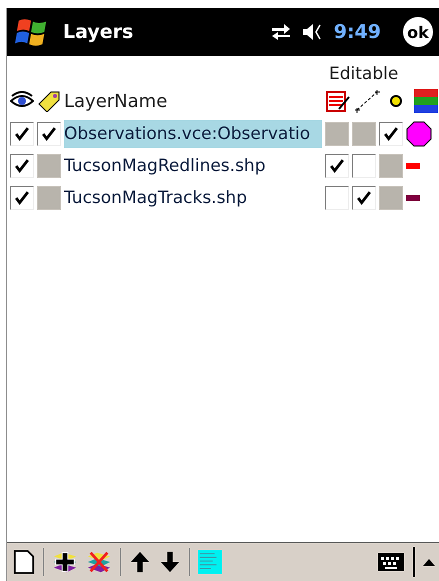 Image resolution: width=439 pixels, height=581 pixels. What do you see at coordinates (98, 32) in the screenshot?
I see `window-title: Layers` at bounding box center [98, 32].